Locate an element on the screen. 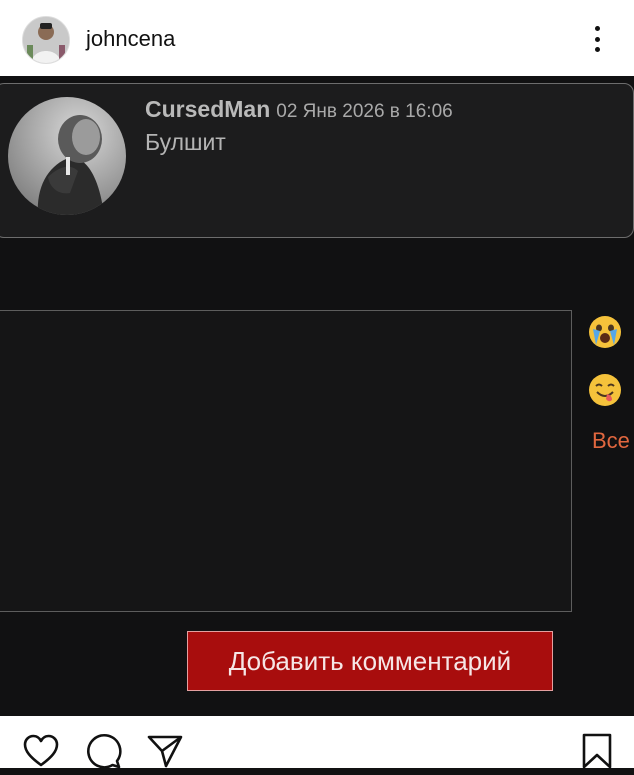  comment-header: CursedMan 02 Янв 2026 в 16:06 is located at coordinates (299, 109).